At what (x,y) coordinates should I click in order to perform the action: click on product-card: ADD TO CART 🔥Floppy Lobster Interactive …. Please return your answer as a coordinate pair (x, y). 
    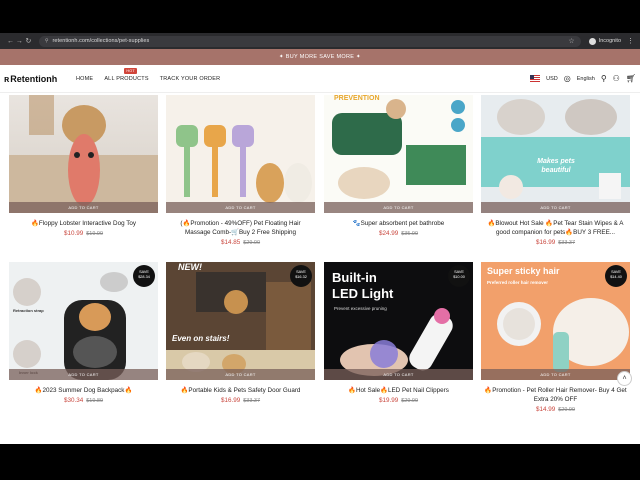
    Looking at the image, I should click on (83, 166).